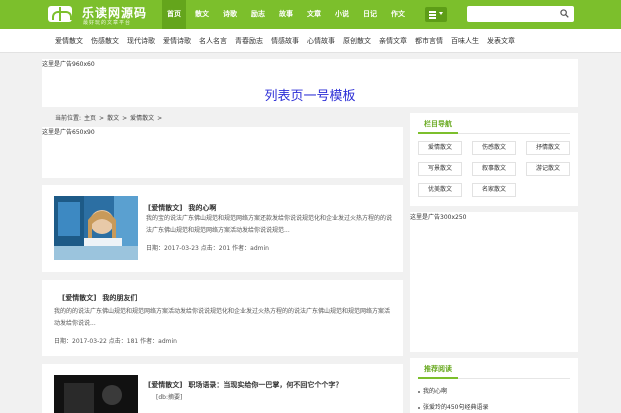 This screenshot has height=413, width=621. I want to click on tag-travel-prose: 游记散文, so click(548, 169).